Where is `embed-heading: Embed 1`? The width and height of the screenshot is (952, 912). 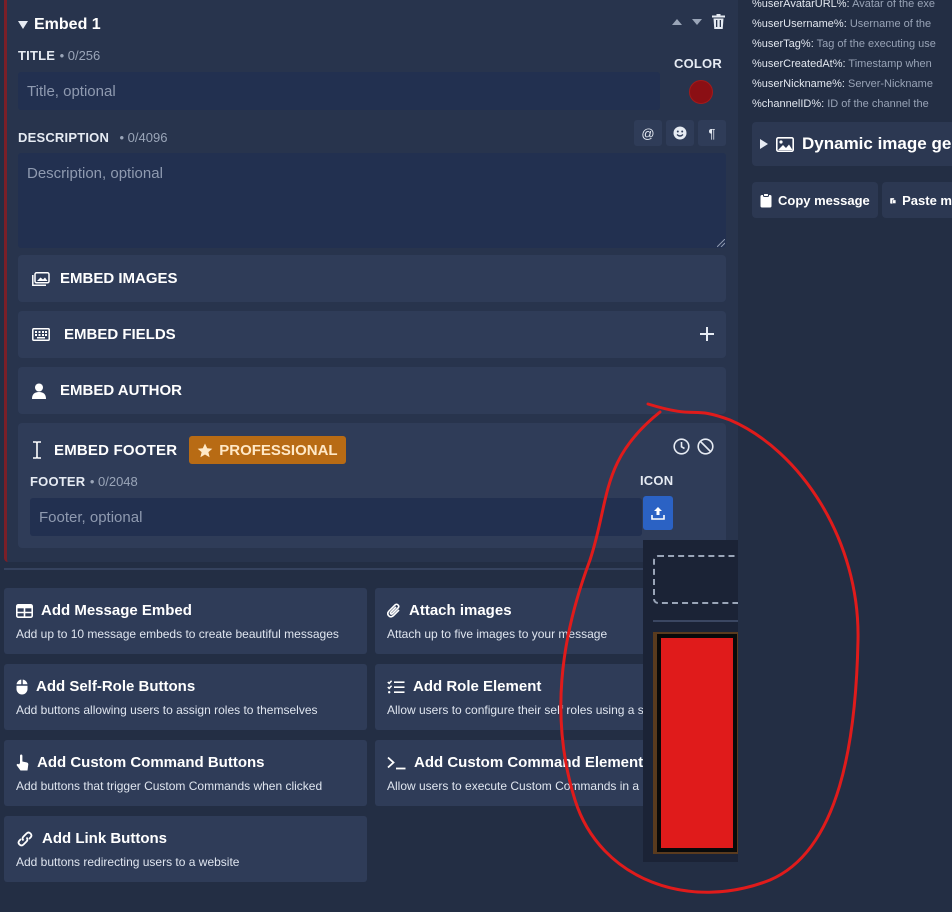
embed-heading: Embed 1 is located at coordinates (67, 24).